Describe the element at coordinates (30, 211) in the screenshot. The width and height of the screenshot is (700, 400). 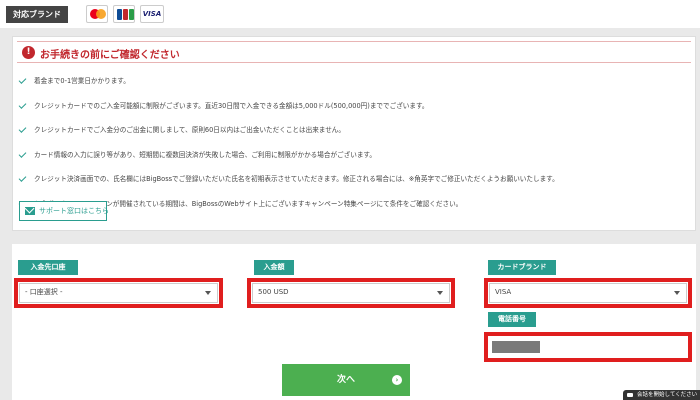
I see `mail-icon` at that location.